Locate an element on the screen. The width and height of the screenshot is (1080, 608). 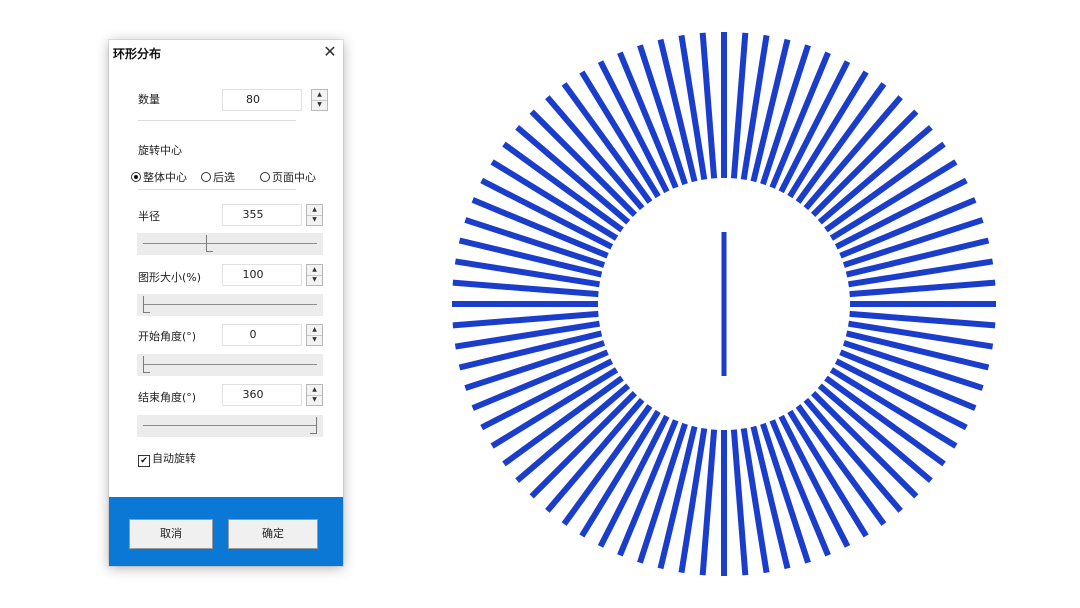
end-angle-slider is located at coordinates (230, 426).